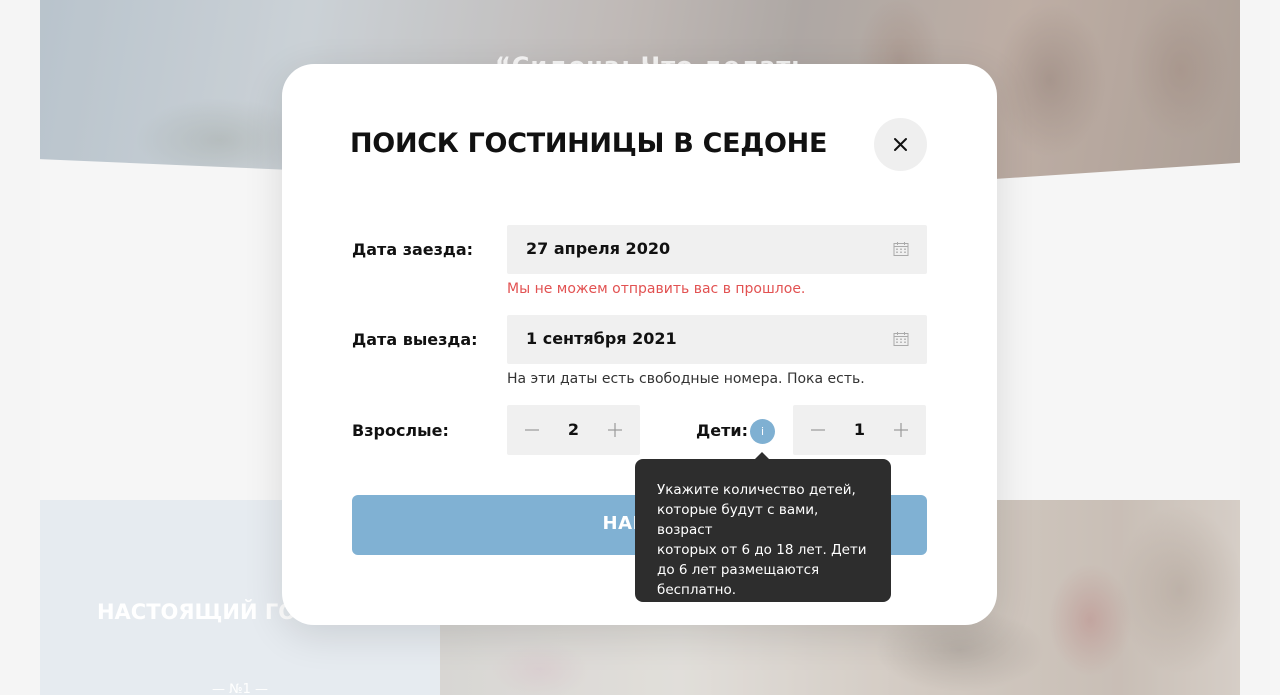 Image resolution: width=1280 pixels, height=695 pixels. Describe the element at coordinates (413, 249) in the screenshot. I see `checkin-label: Дата заезда:` at that location.